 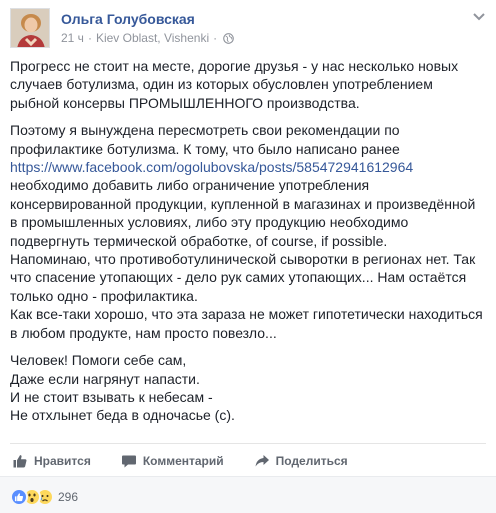 I want to click on post-text-line: Не отхлынет беда в одночасье (с)., so click(x=122, y=415).